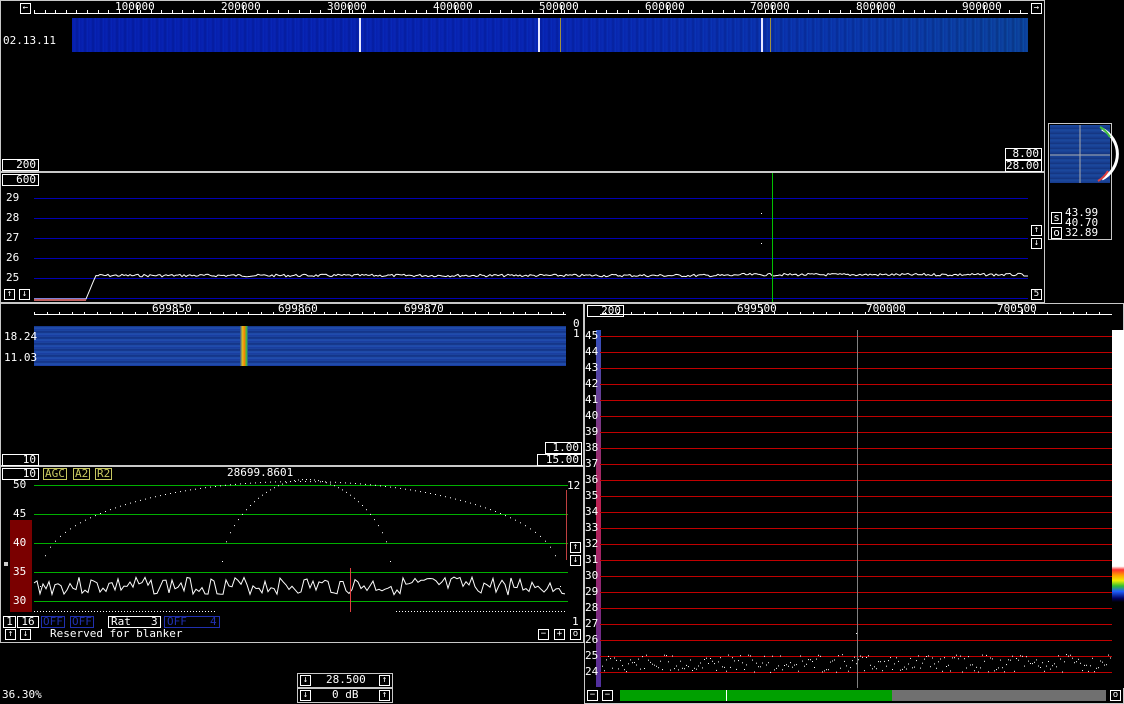 The width and height of the screenshot is (1124, 704). What do you see at coordinates (543, 634) in the screenshot?
I see `baseband-minus-button: −` at bounding box center [543, 634].